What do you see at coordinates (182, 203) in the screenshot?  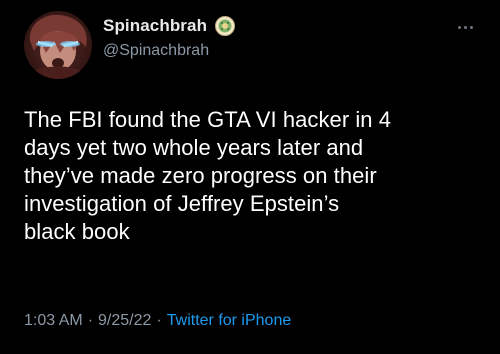 I see `tweet-text-line: investigation of Jeffrey Epstein’s` at bounding box center [182, 203].